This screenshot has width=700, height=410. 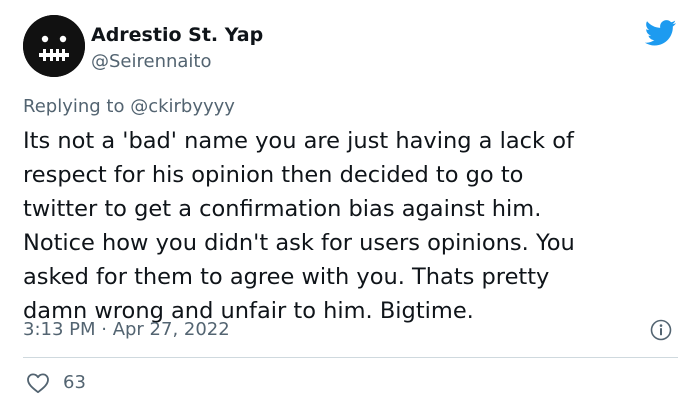 What do you see at coordinates (182, 106) in the screenshot?
I see `reply-mention-link: @ckirbyyyy` at bounding box center [182, 106].